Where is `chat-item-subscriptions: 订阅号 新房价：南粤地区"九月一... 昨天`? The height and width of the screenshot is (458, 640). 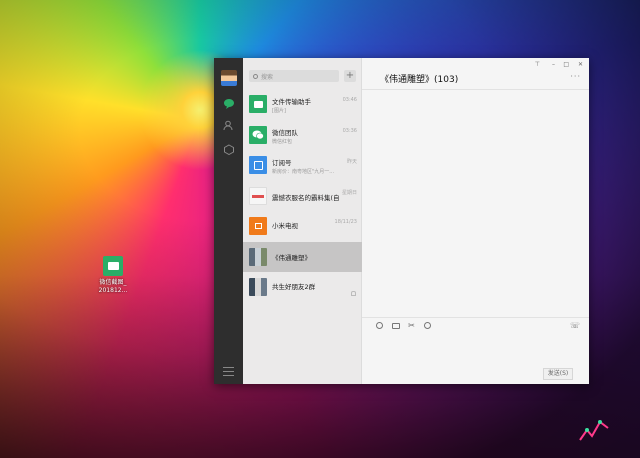
chat-item-subscriptions: 订阅号 新房价：南粤地区"九月一... 昨天 is located at coordinates (302, 165).